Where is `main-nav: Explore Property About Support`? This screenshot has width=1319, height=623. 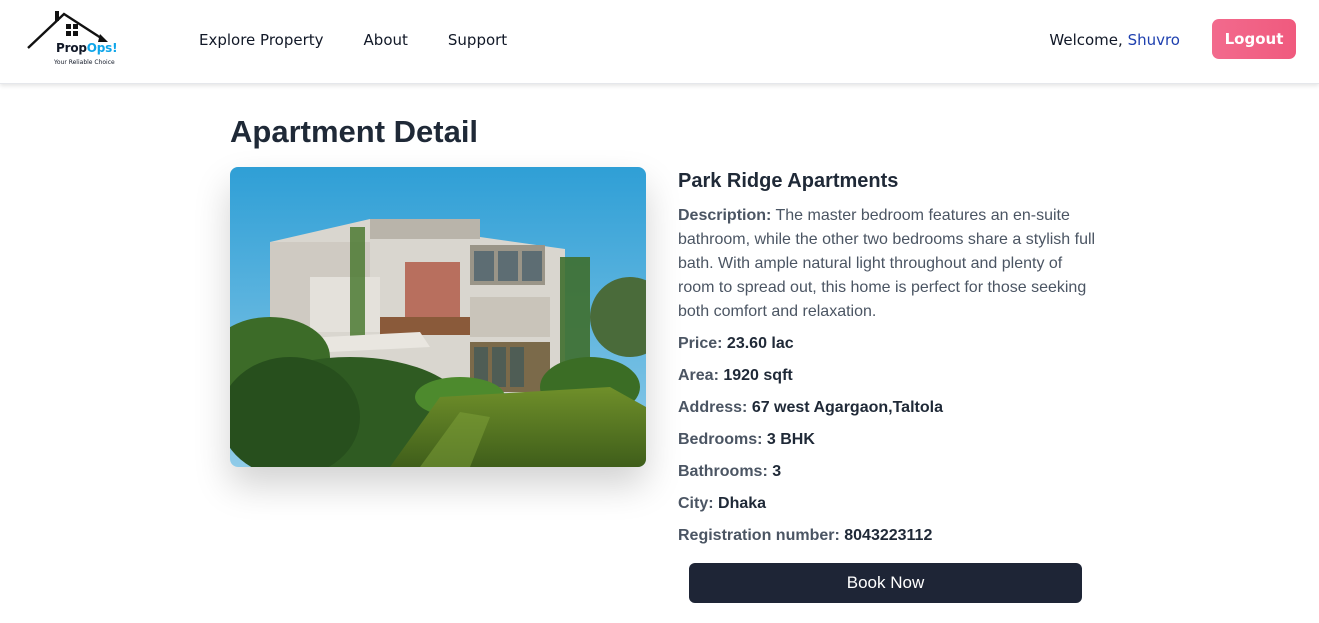
main-nav: Explore Property About Support is located at coordinates (353, 40).